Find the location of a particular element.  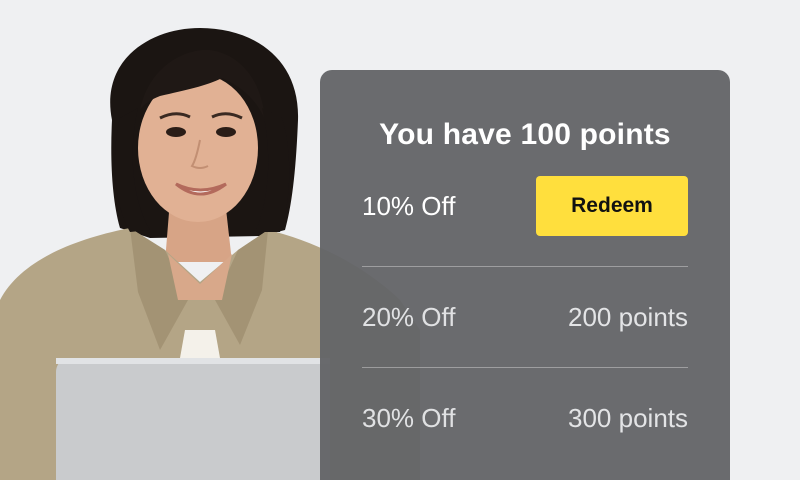

reward-cost: 300 points is located at coordinates (628, 417).